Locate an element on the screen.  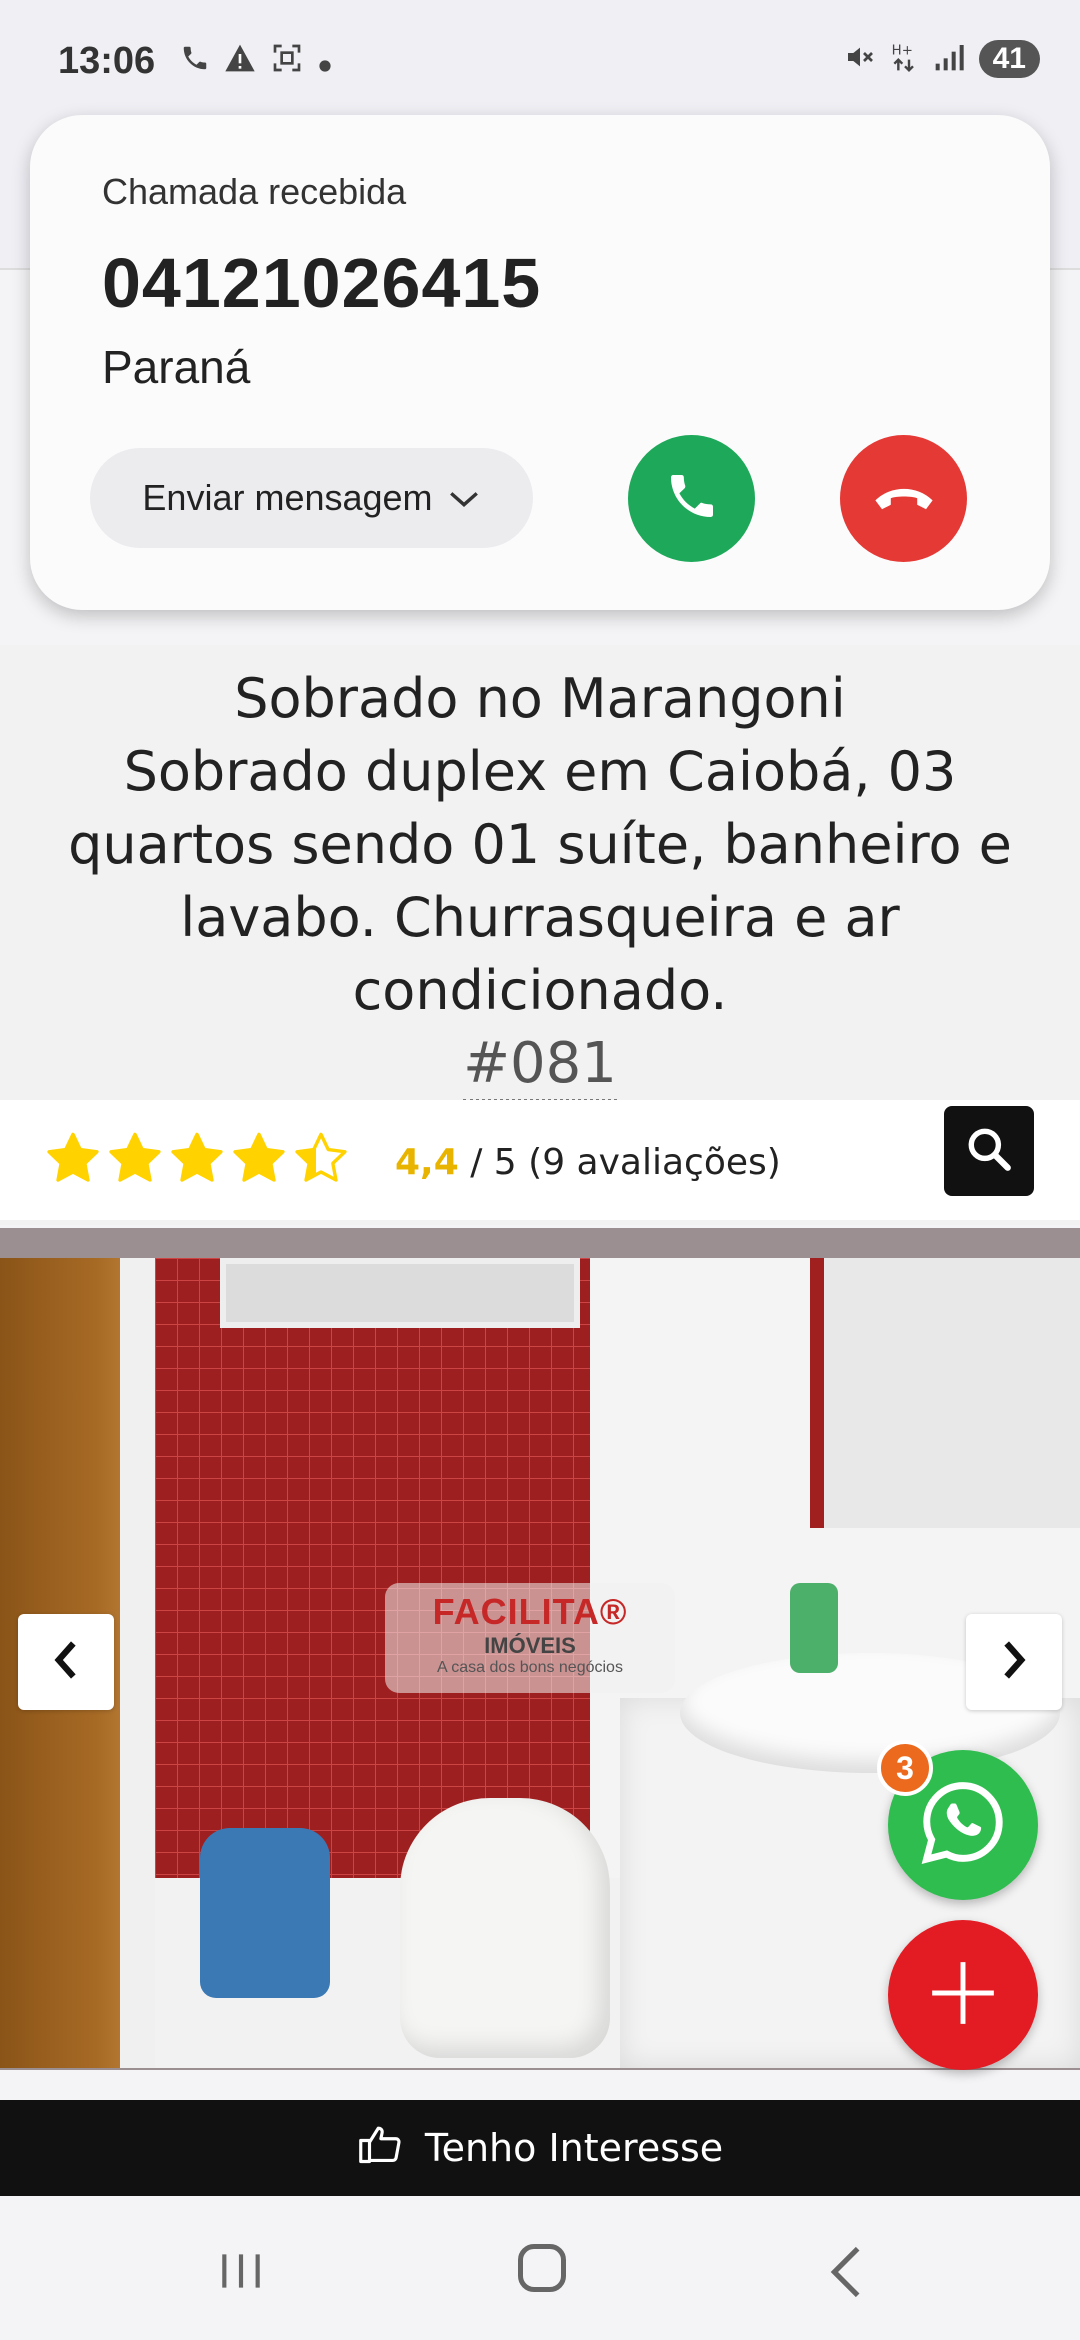
toilet-graphic is located at coordinates (505, 1928).